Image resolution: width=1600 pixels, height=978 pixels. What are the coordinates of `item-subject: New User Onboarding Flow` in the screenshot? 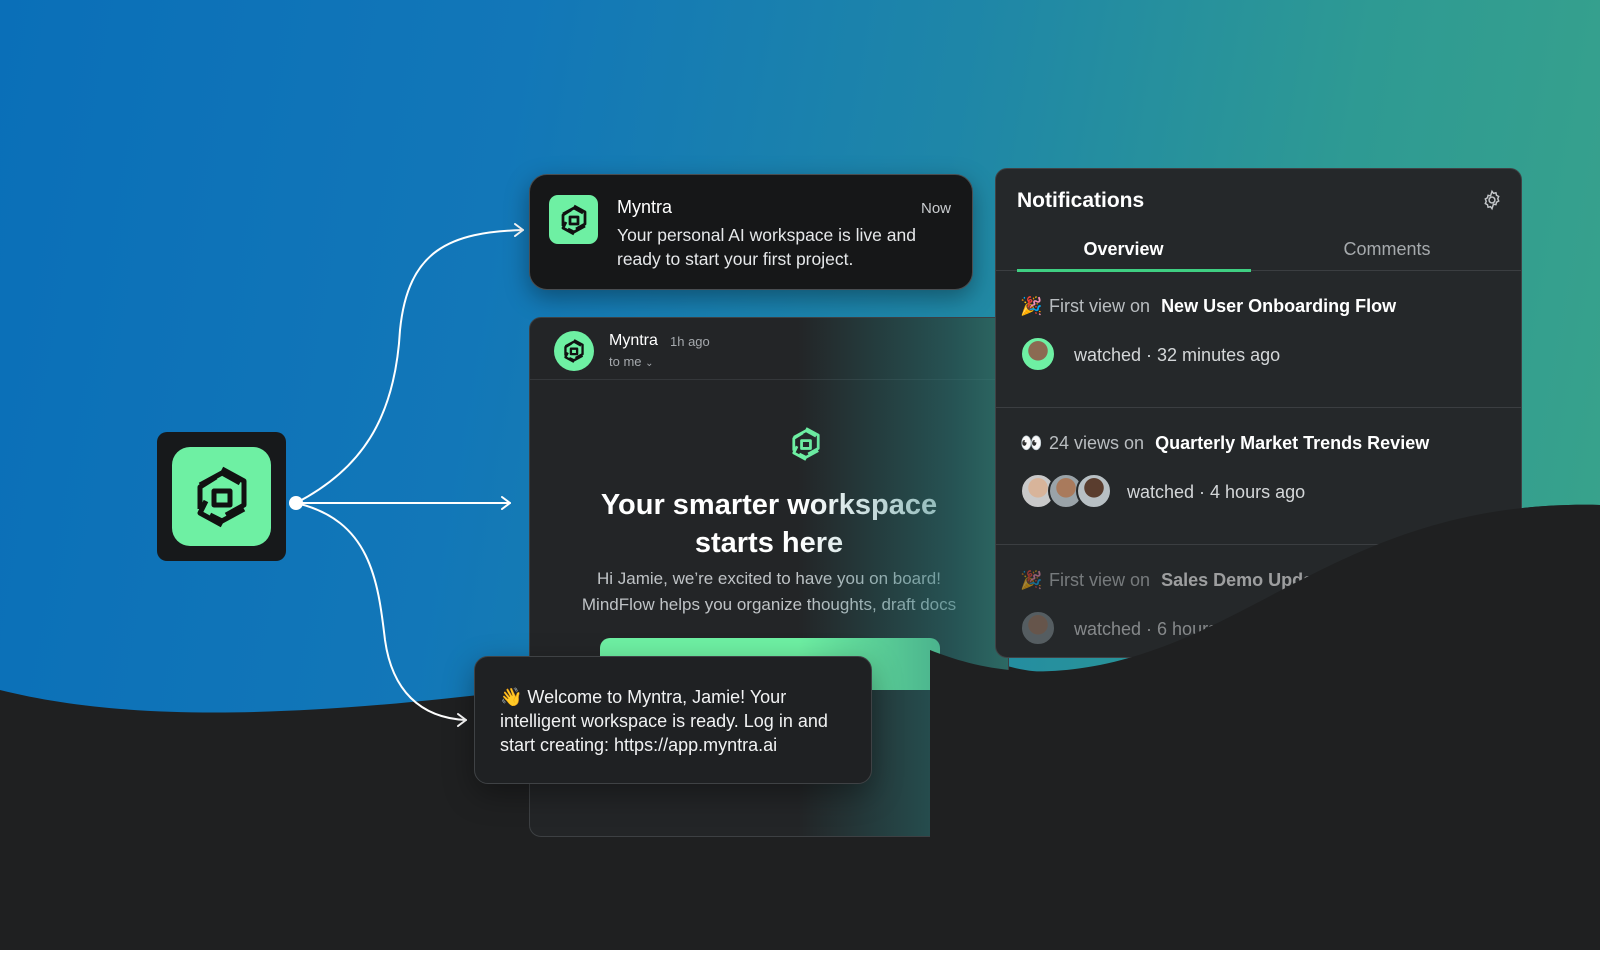 It's located at (1278, 306).